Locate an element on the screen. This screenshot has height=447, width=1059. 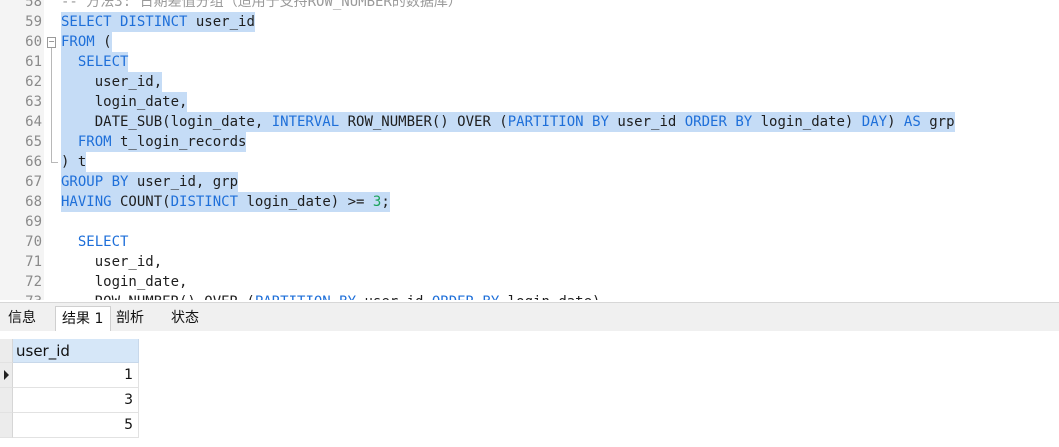
table-cell: 1 is located at coordinates (76, 375).